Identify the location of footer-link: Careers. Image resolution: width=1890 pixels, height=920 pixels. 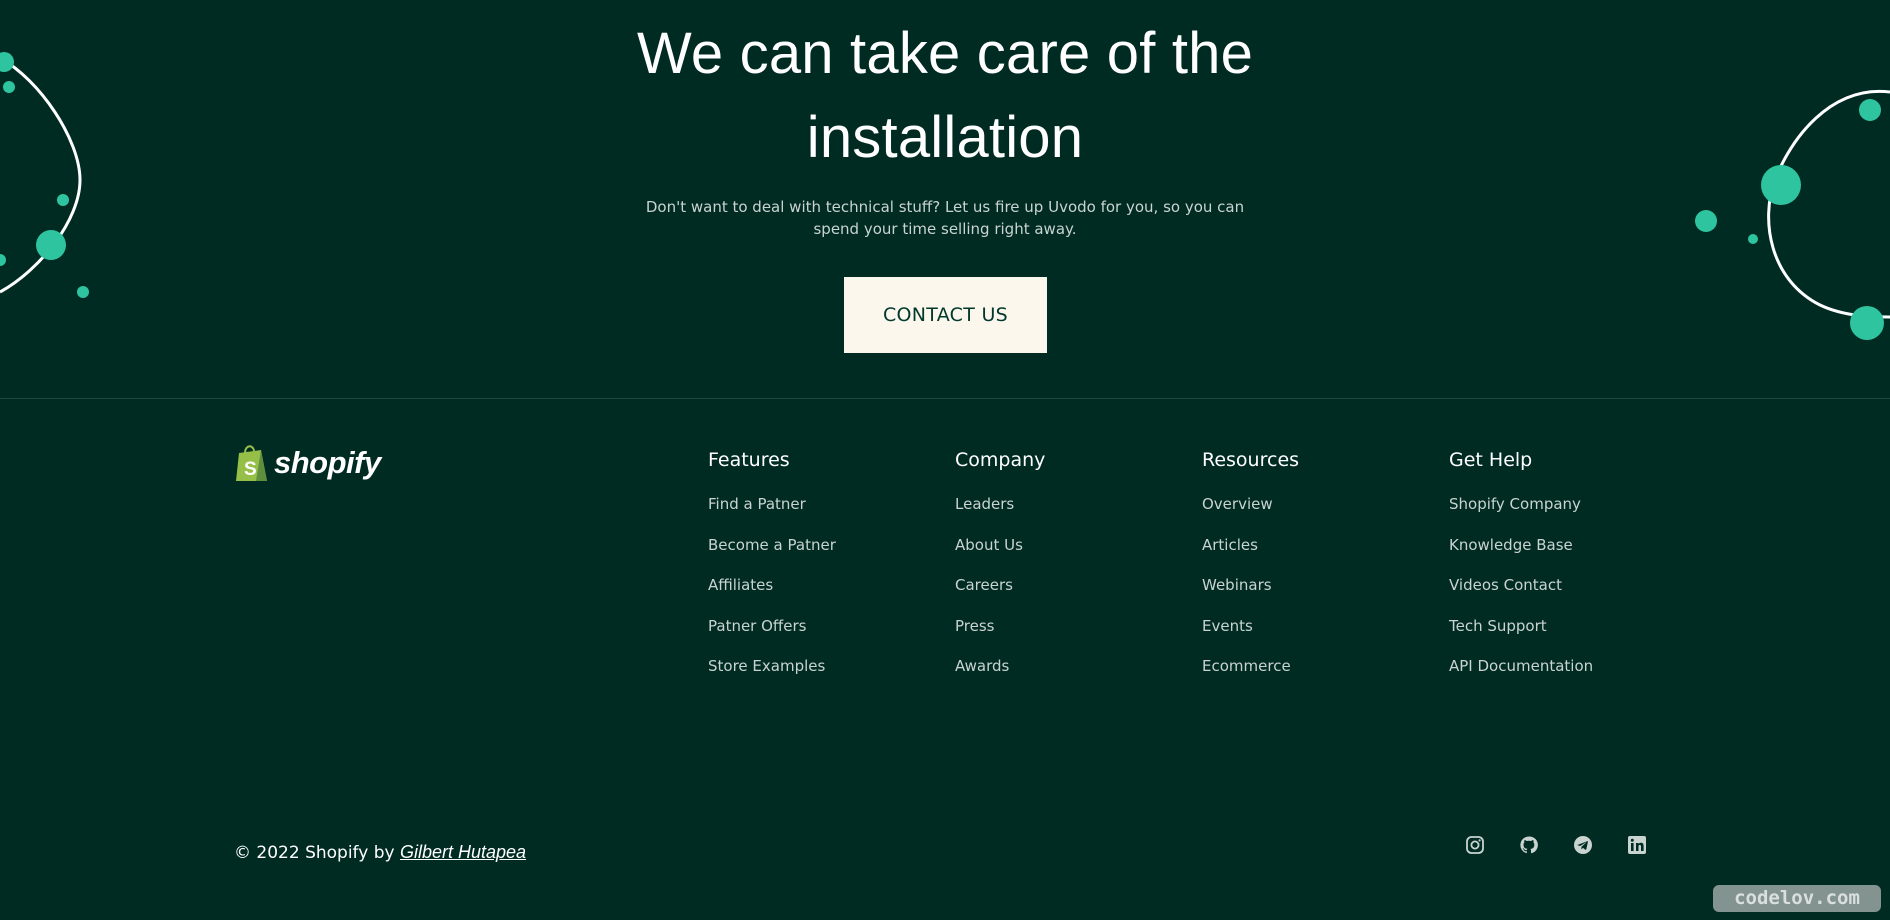
(984, 585).